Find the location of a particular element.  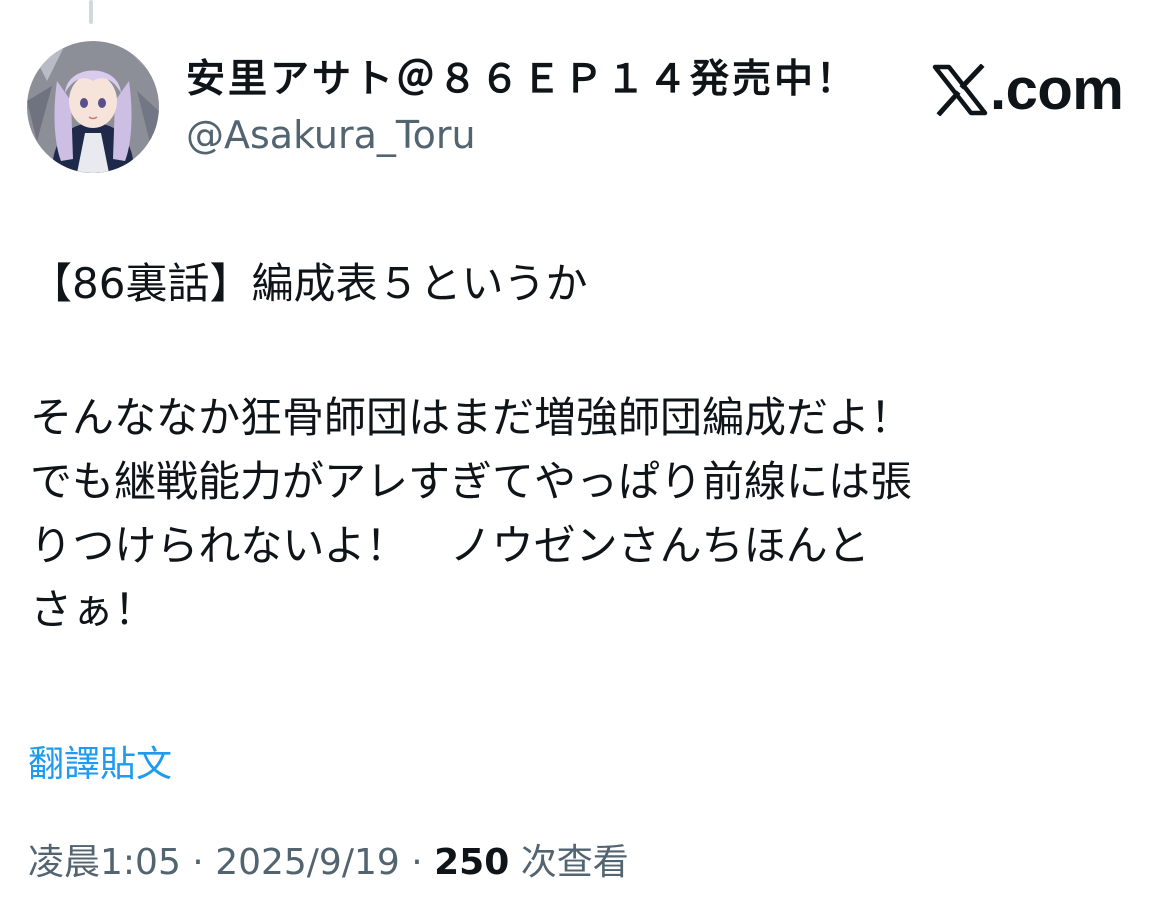

tweet-line: りつけられないよ！ ノウゼンさんちほんと is located at coordinates (450, 545).